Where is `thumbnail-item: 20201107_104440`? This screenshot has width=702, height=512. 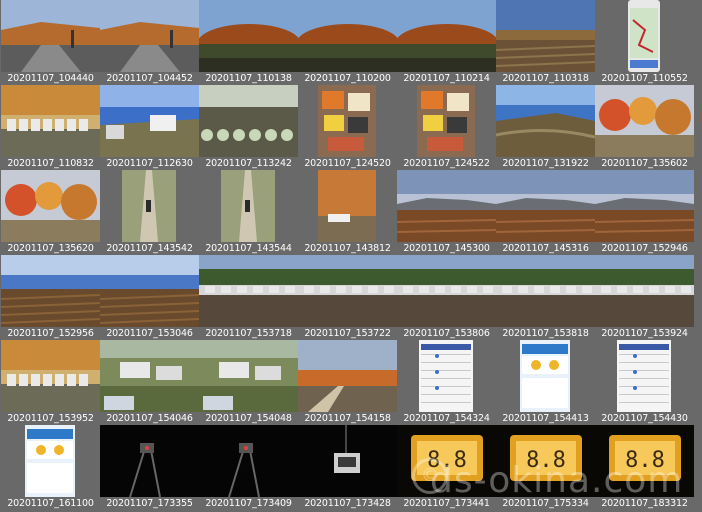 thumbnail-item: 20201107_104440 is located at coordinates (50, 42).